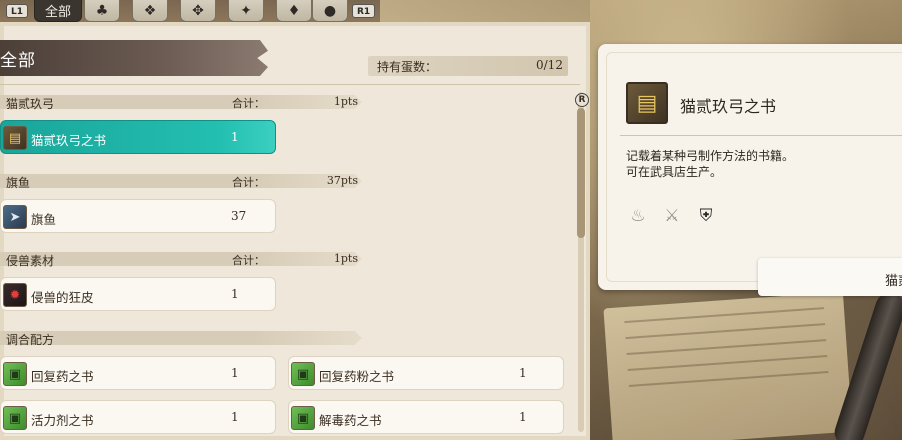 This screenshot has height=440, width=902. What do you see at coordinates (15, 217) in the screenshot?
I see `fish-icon: ➤` at bounding box center [15, 217].